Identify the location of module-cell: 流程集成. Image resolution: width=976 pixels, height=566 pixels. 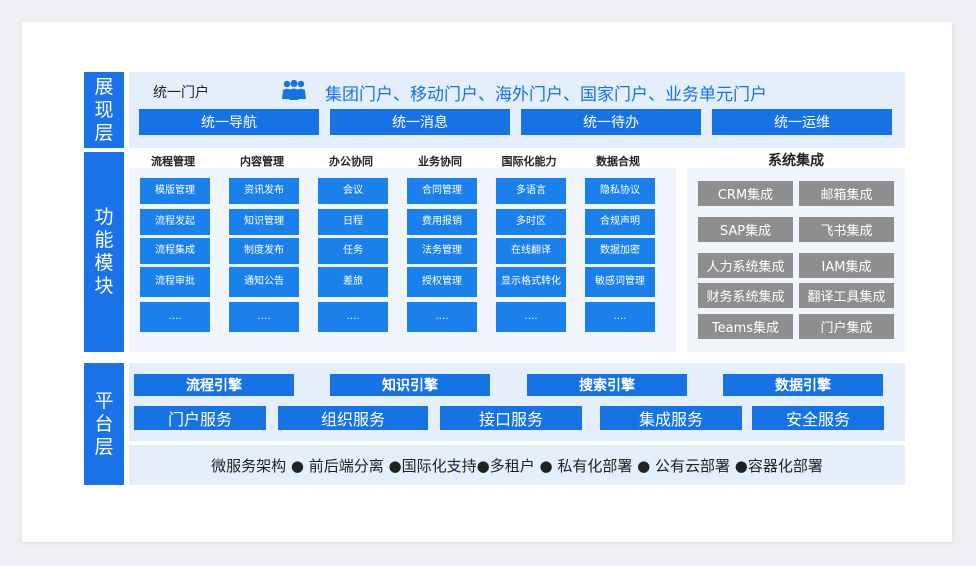
(175, 251).